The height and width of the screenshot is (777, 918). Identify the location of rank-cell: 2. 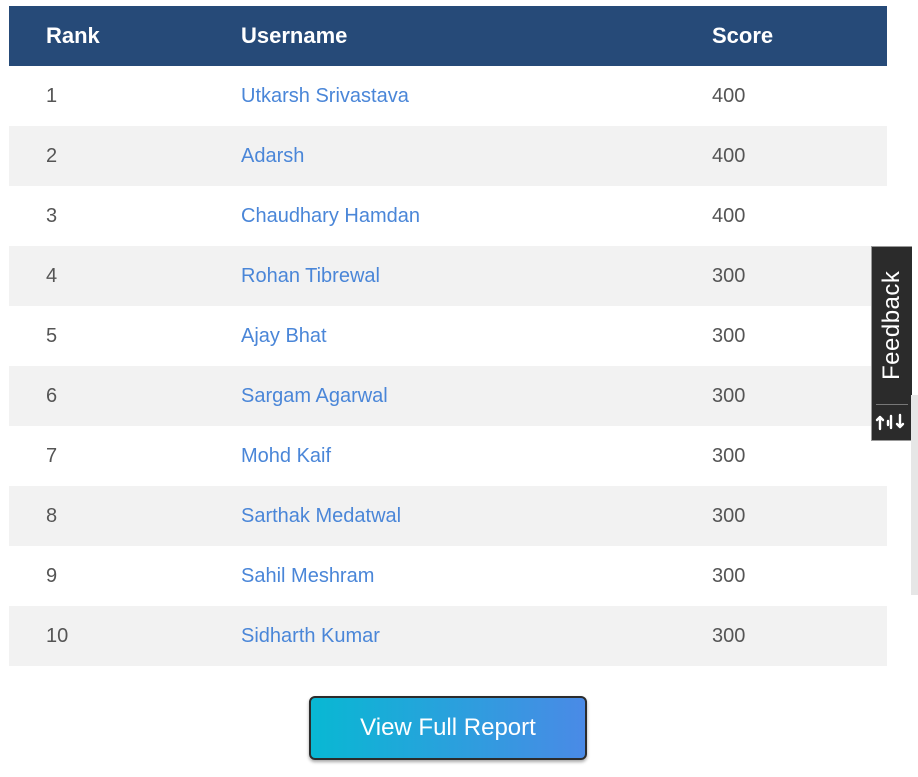
(52, 155).